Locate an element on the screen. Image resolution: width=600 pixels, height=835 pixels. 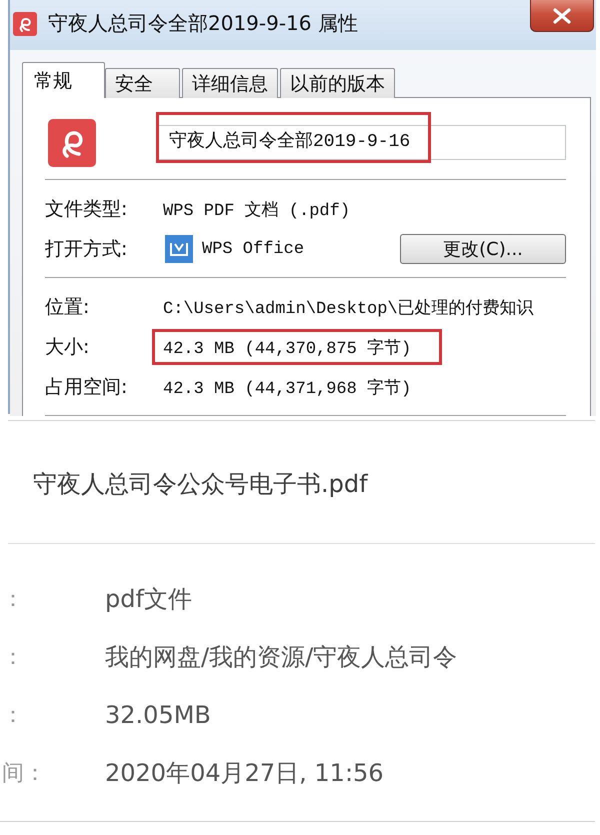
tab: 以前的版本 is located at coordinates (337, 83).